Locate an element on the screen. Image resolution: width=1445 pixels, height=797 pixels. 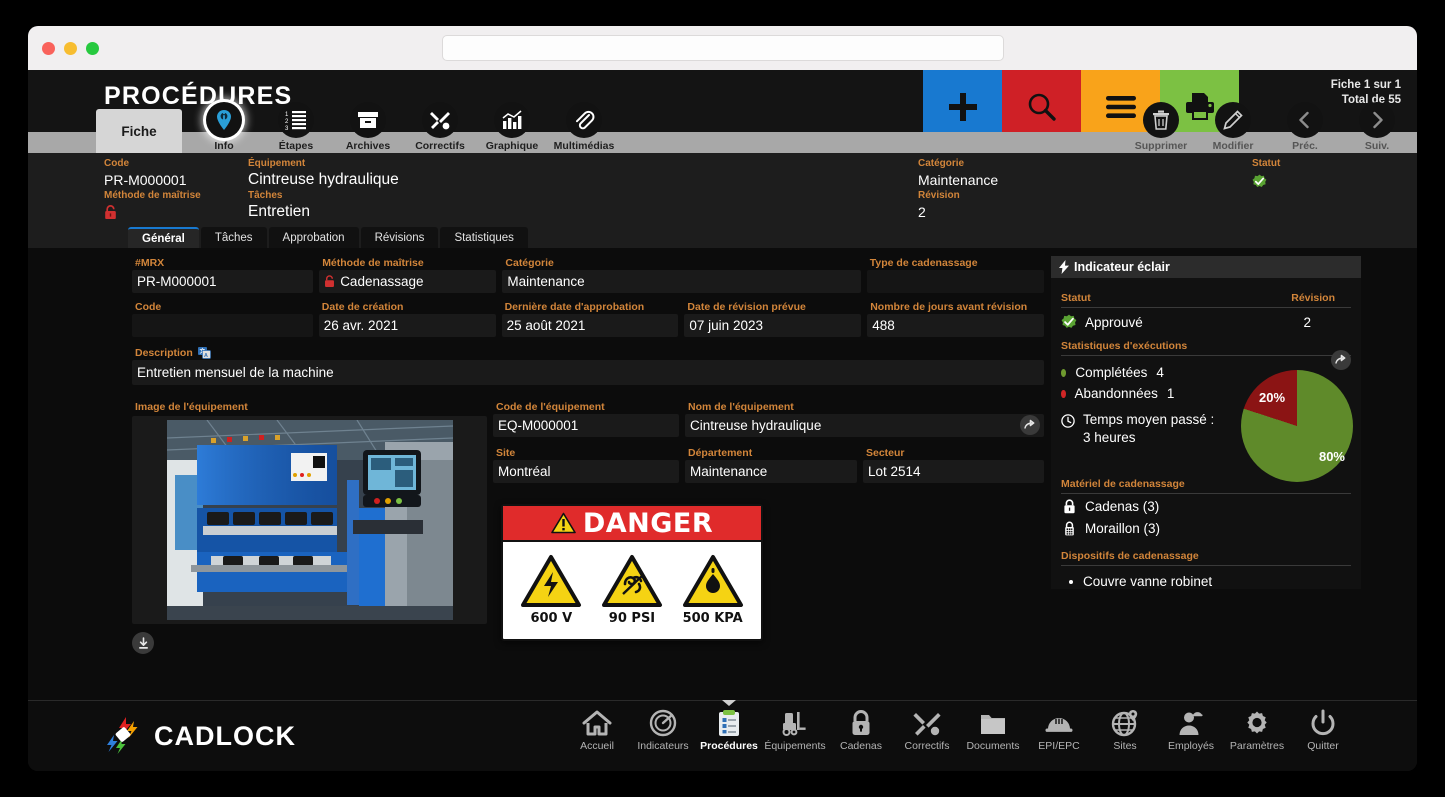
tab-info-label: Info is located at coordinates (224, 146).